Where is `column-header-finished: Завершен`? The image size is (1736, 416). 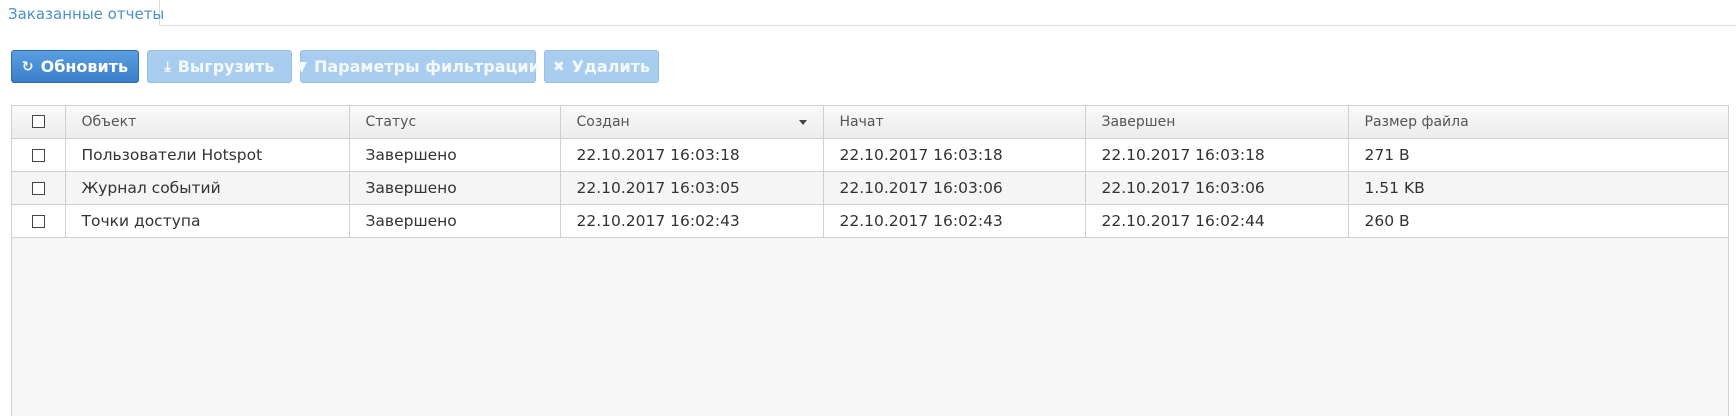
column-header-finished: Завершен is located at coordinates (1217, 122).